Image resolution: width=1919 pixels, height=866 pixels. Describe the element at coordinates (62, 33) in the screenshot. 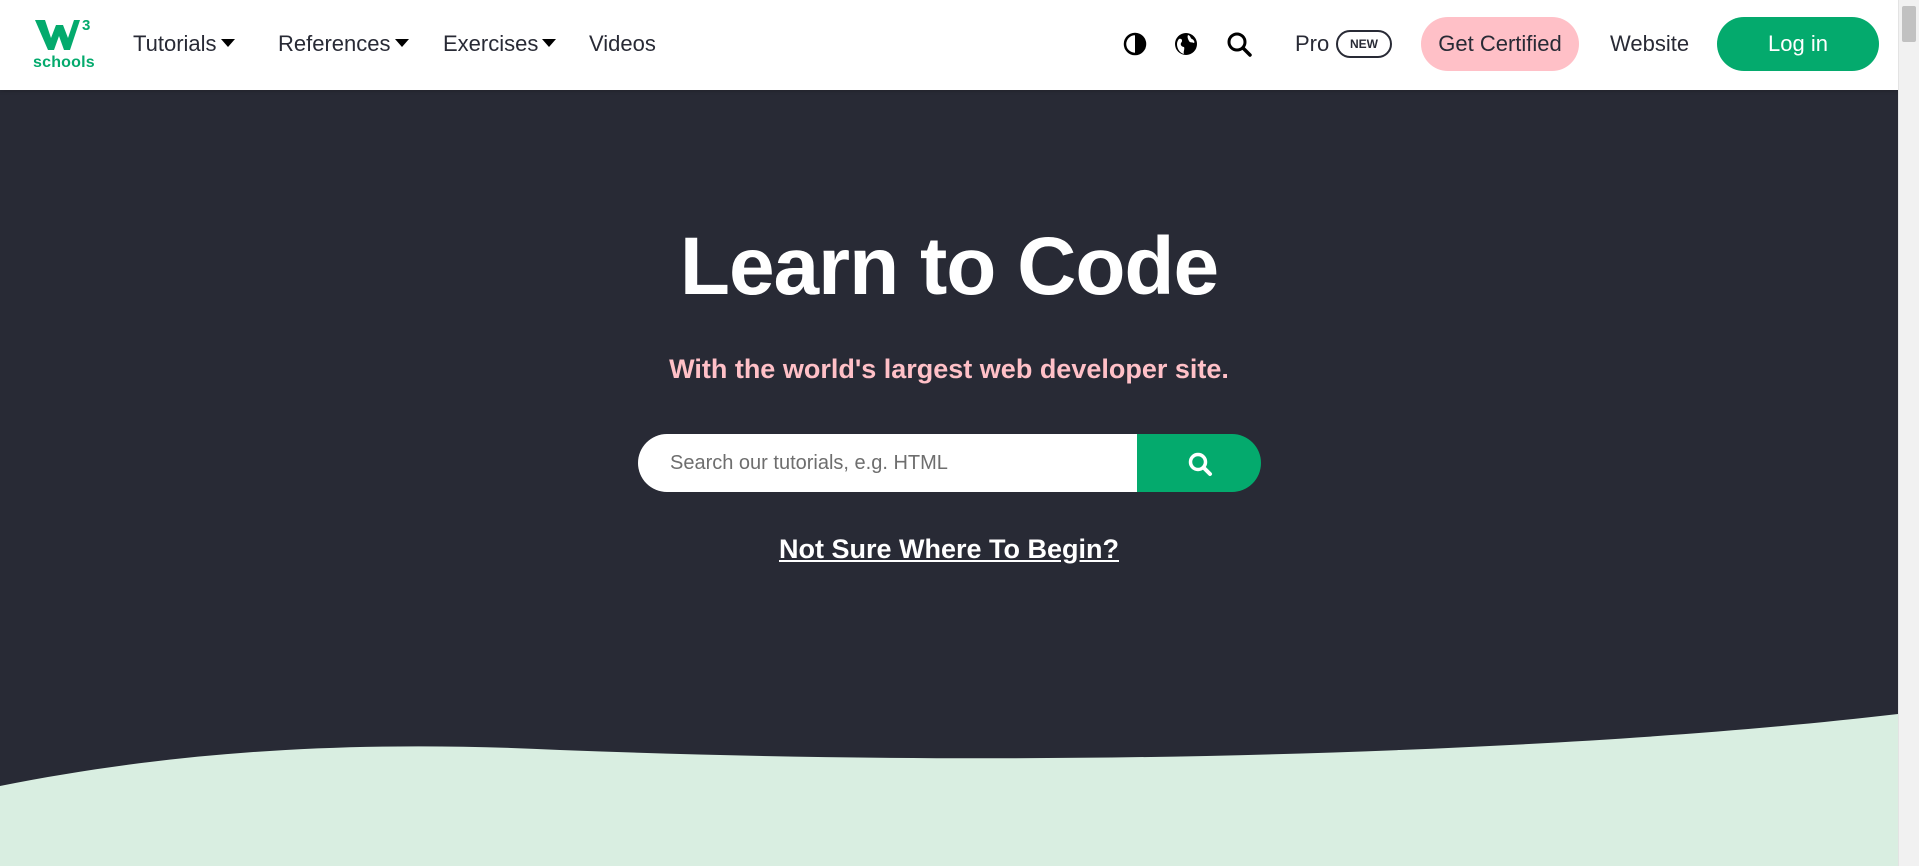

I see `w3-logo-icon: 3` at that location.